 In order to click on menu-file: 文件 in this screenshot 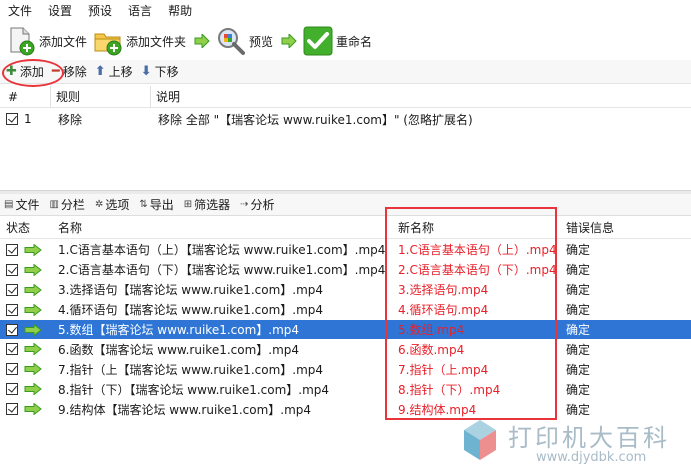, I will do `click(20, 11)`.